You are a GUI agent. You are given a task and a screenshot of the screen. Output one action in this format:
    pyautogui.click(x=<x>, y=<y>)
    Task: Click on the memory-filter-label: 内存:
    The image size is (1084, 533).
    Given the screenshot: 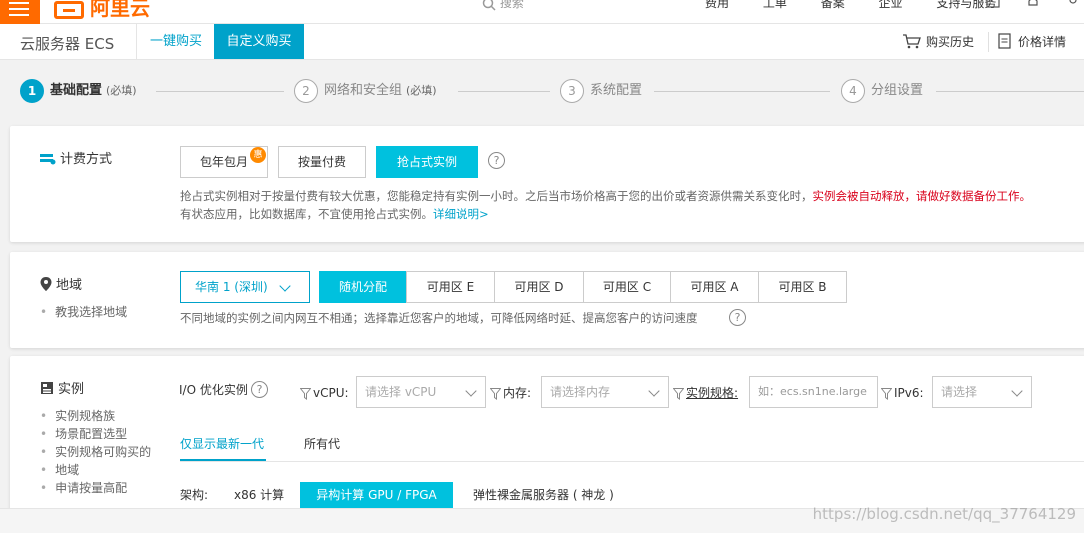 What is the action you would take?
    pyautogui.click(x=510, y=393)
    